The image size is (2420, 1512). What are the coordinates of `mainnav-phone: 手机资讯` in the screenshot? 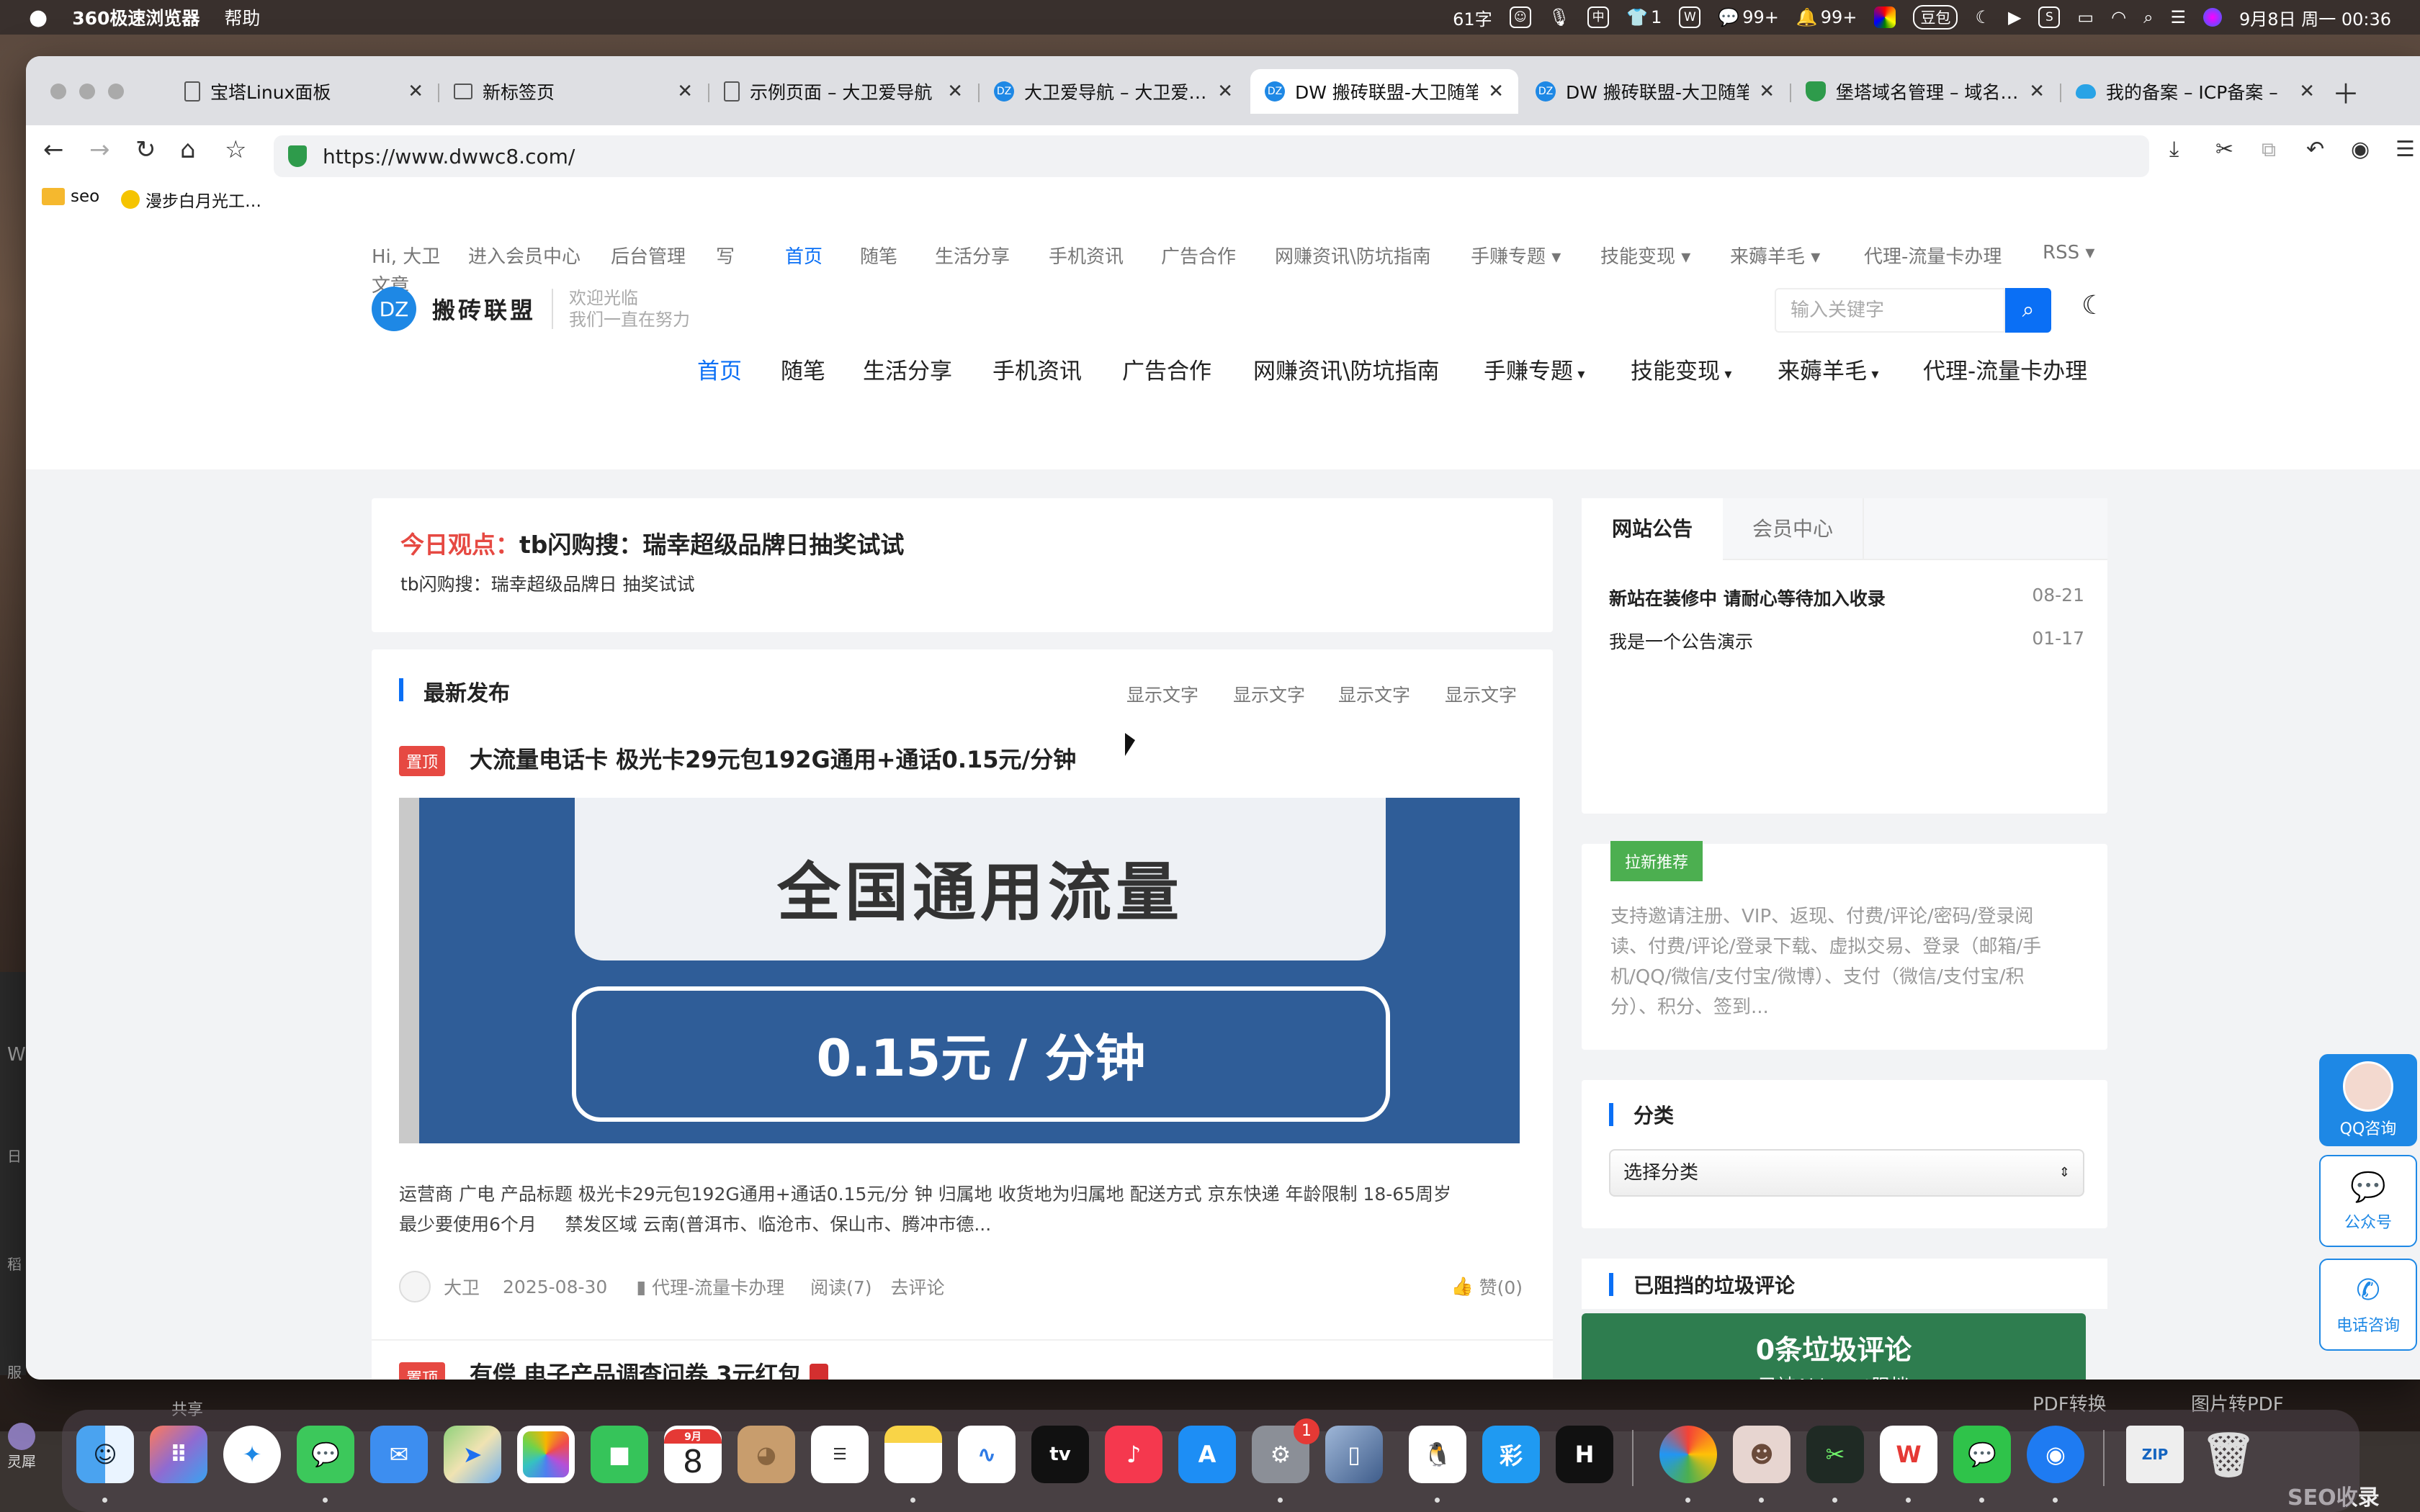 It's located at (1037, 369).